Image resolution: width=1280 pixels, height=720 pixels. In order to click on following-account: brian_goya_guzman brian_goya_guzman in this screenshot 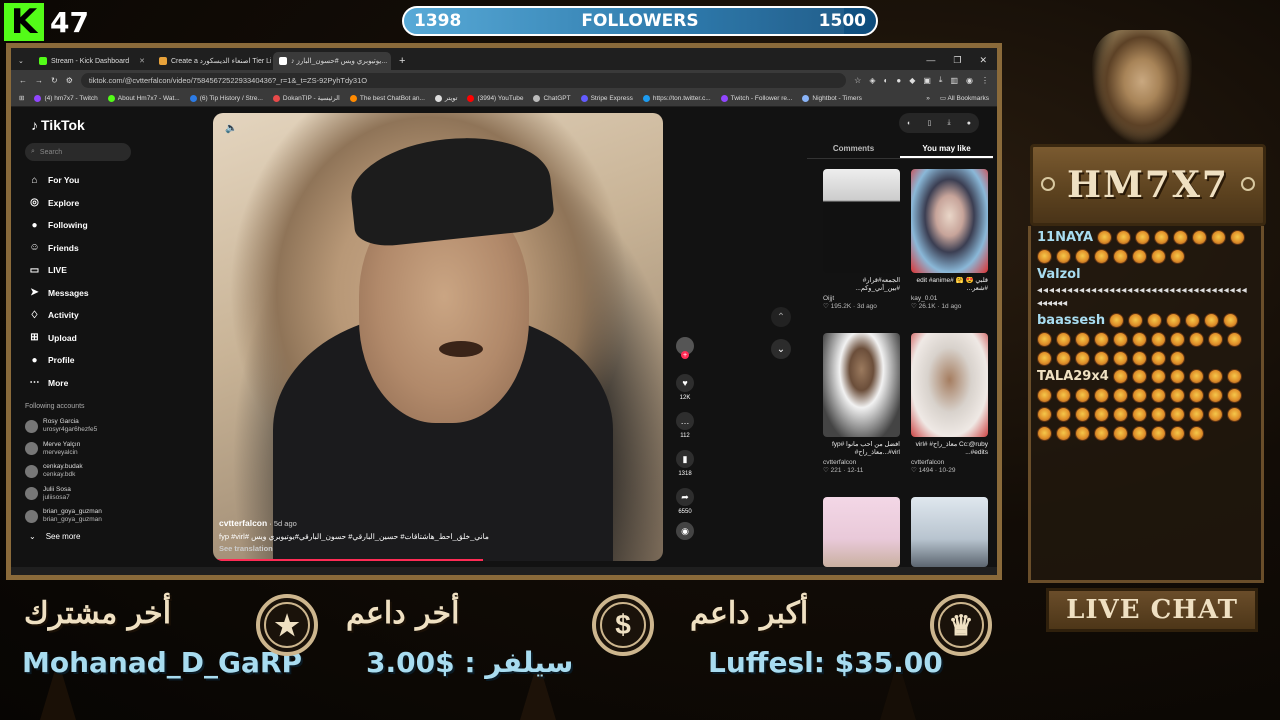, I will do `click(111, 516)`.